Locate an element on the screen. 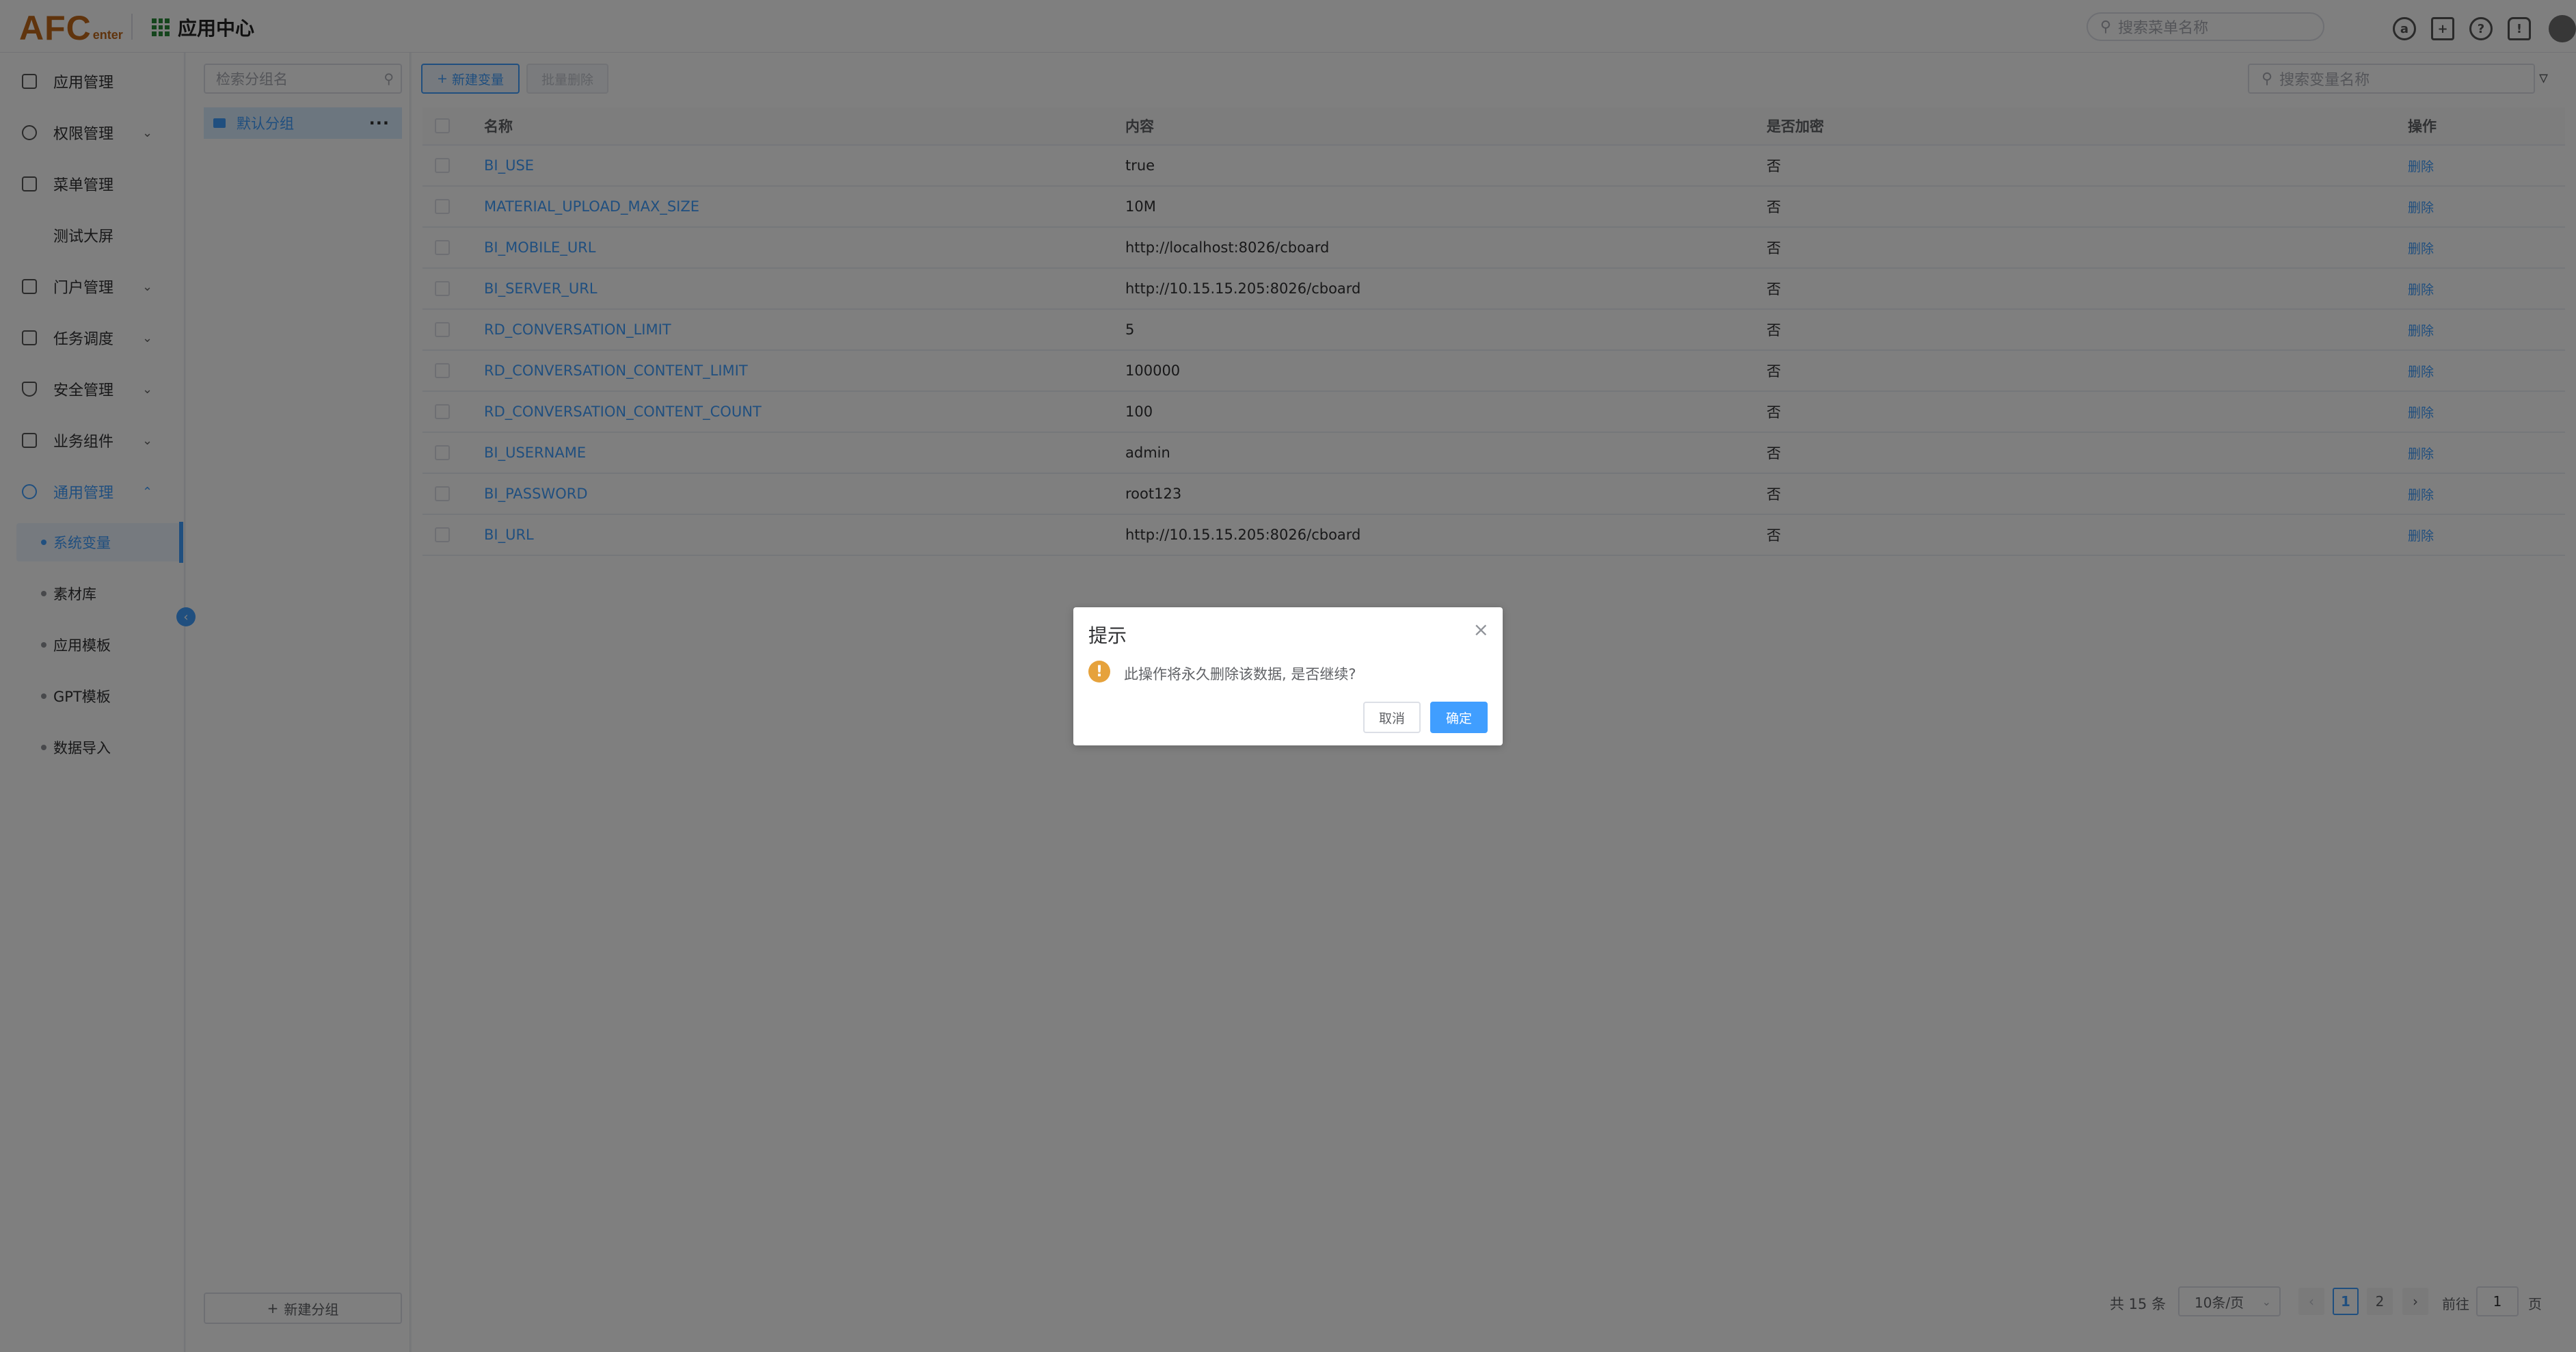 The height and width of the screenshot is (1352, 2576). close-icon: × is located at coordinates (1481, 629).